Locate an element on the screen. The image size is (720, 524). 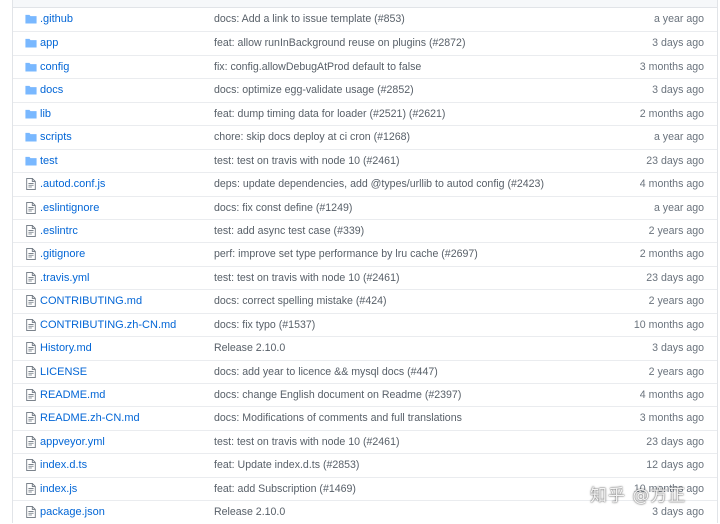
file-name-link: lib is located at coordinates (45, 114).